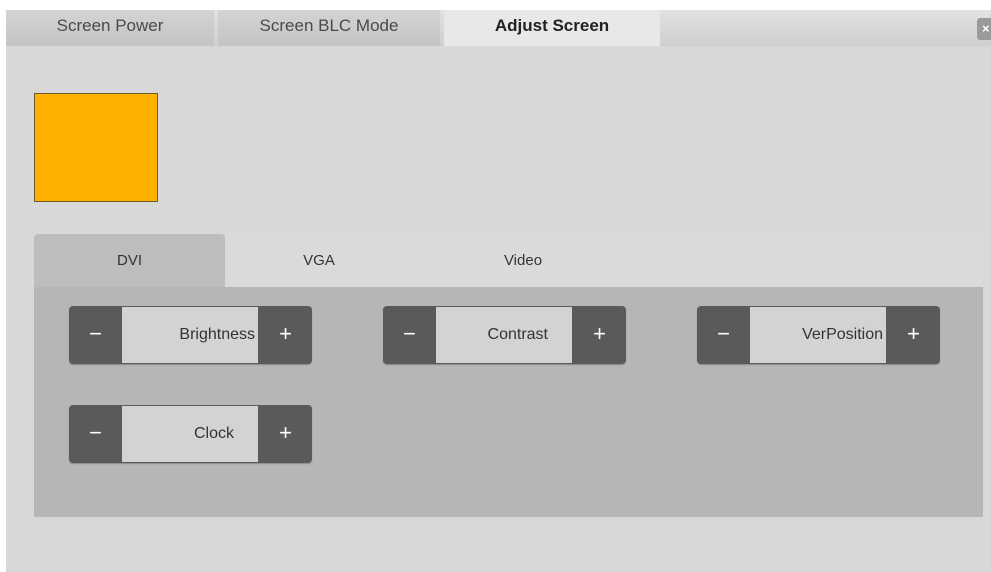  Describe the element at coordinates (319, 260) in the screenshot. I see `tab-vga: VGA` at that location.